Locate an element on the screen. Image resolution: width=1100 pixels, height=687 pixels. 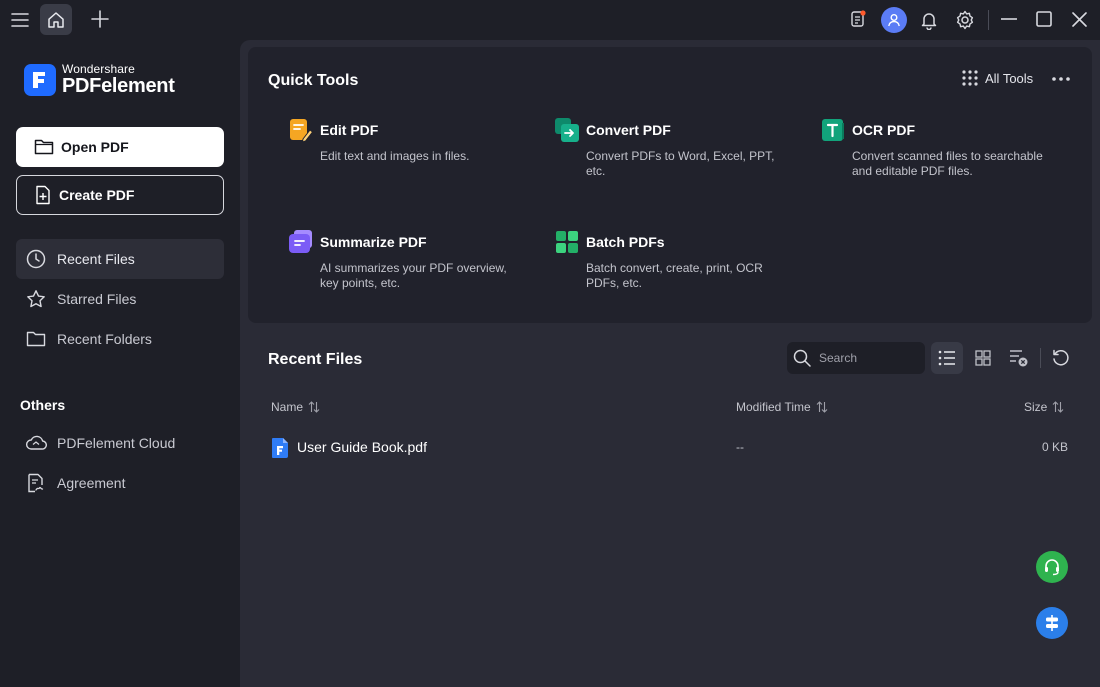
column-header-label: Size is located at coordinates (1036, 407).